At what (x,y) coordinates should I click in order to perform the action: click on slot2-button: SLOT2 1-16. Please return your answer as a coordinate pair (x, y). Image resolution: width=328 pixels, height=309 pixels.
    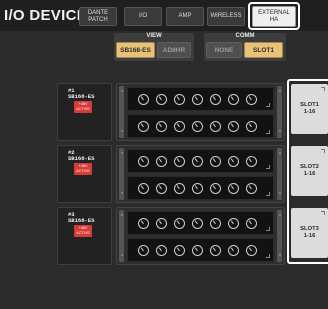
    Looking at the image, I should click on (309, 171).